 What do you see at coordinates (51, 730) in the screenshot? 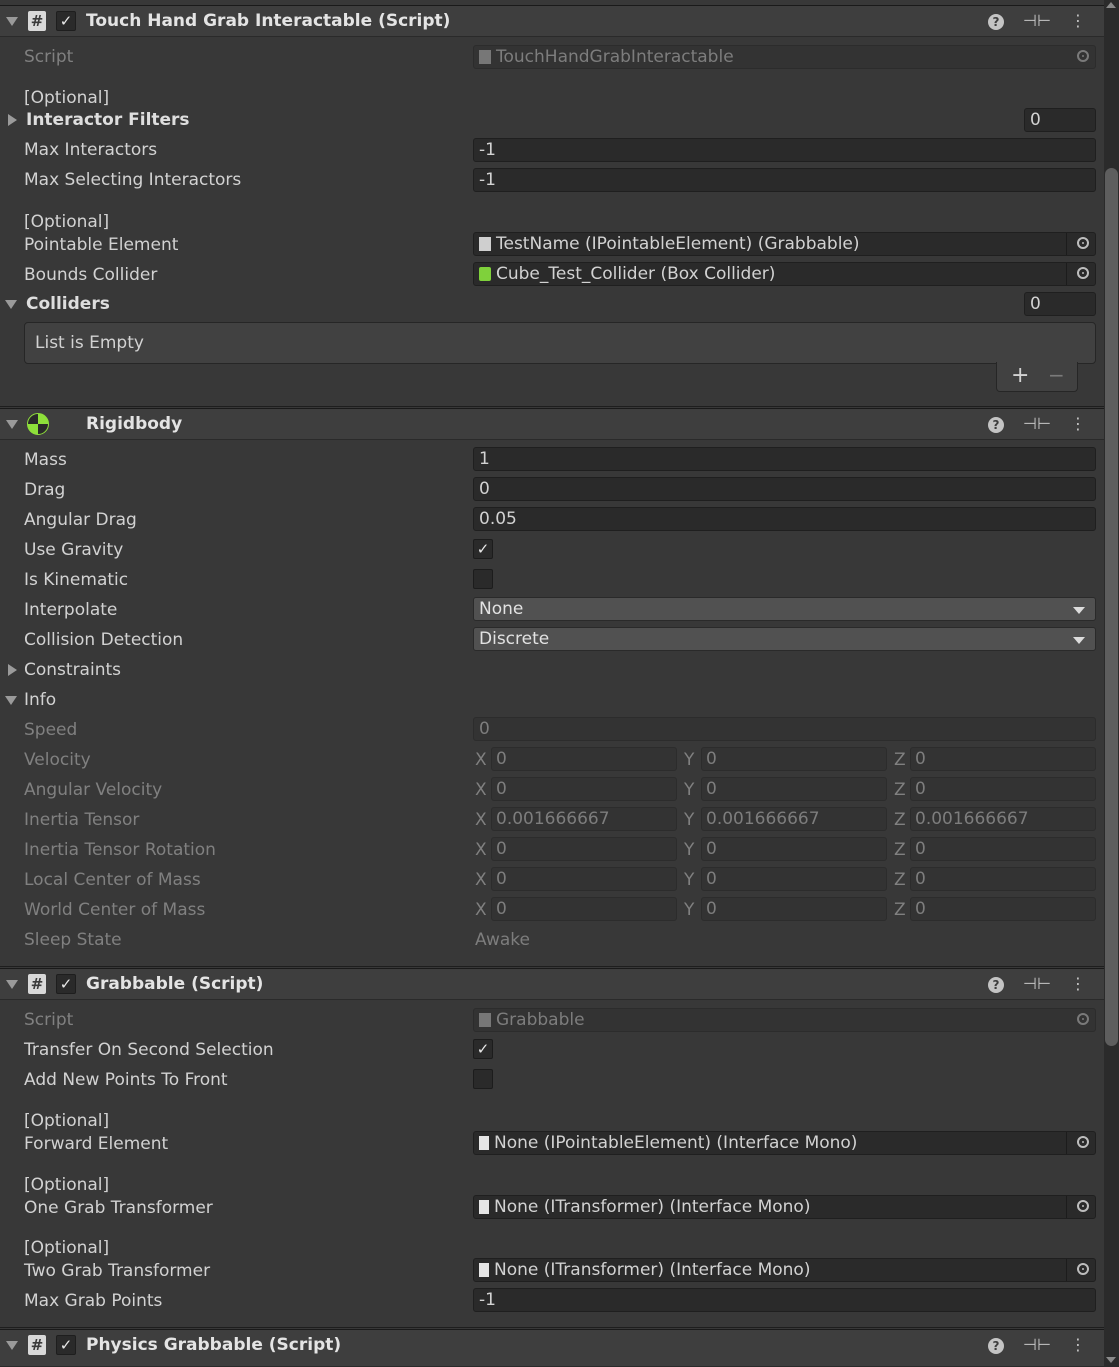
I see `speed-label: Speed` at bounding box center [51, 730].